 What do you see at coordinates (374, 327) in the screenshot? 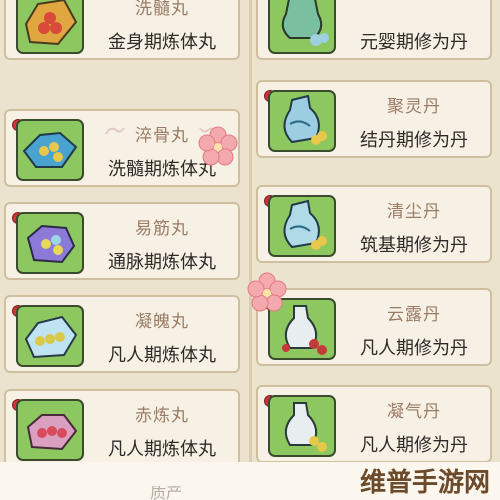
I see `item-card-8: 云露丹 凡人期修为丹` at bounding box center [374, 327].